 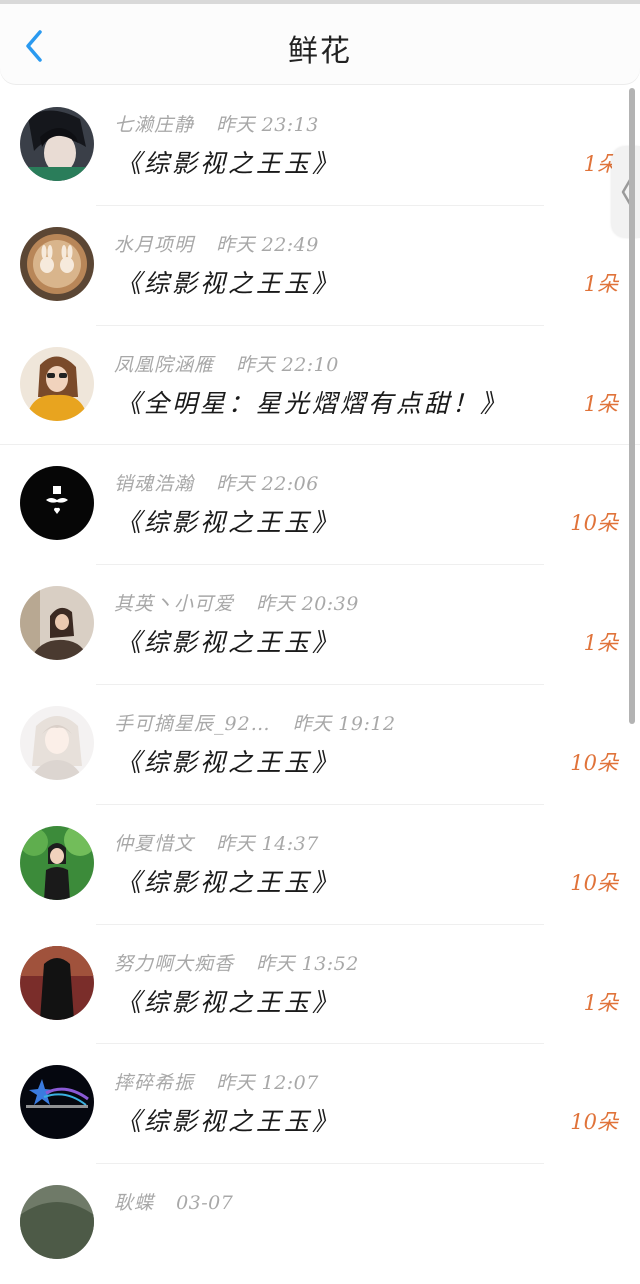 What do you see at coordinates (154, 245) in the screenshot?
I see `sender-name: 水月项明` at bounding box center [154, 245].